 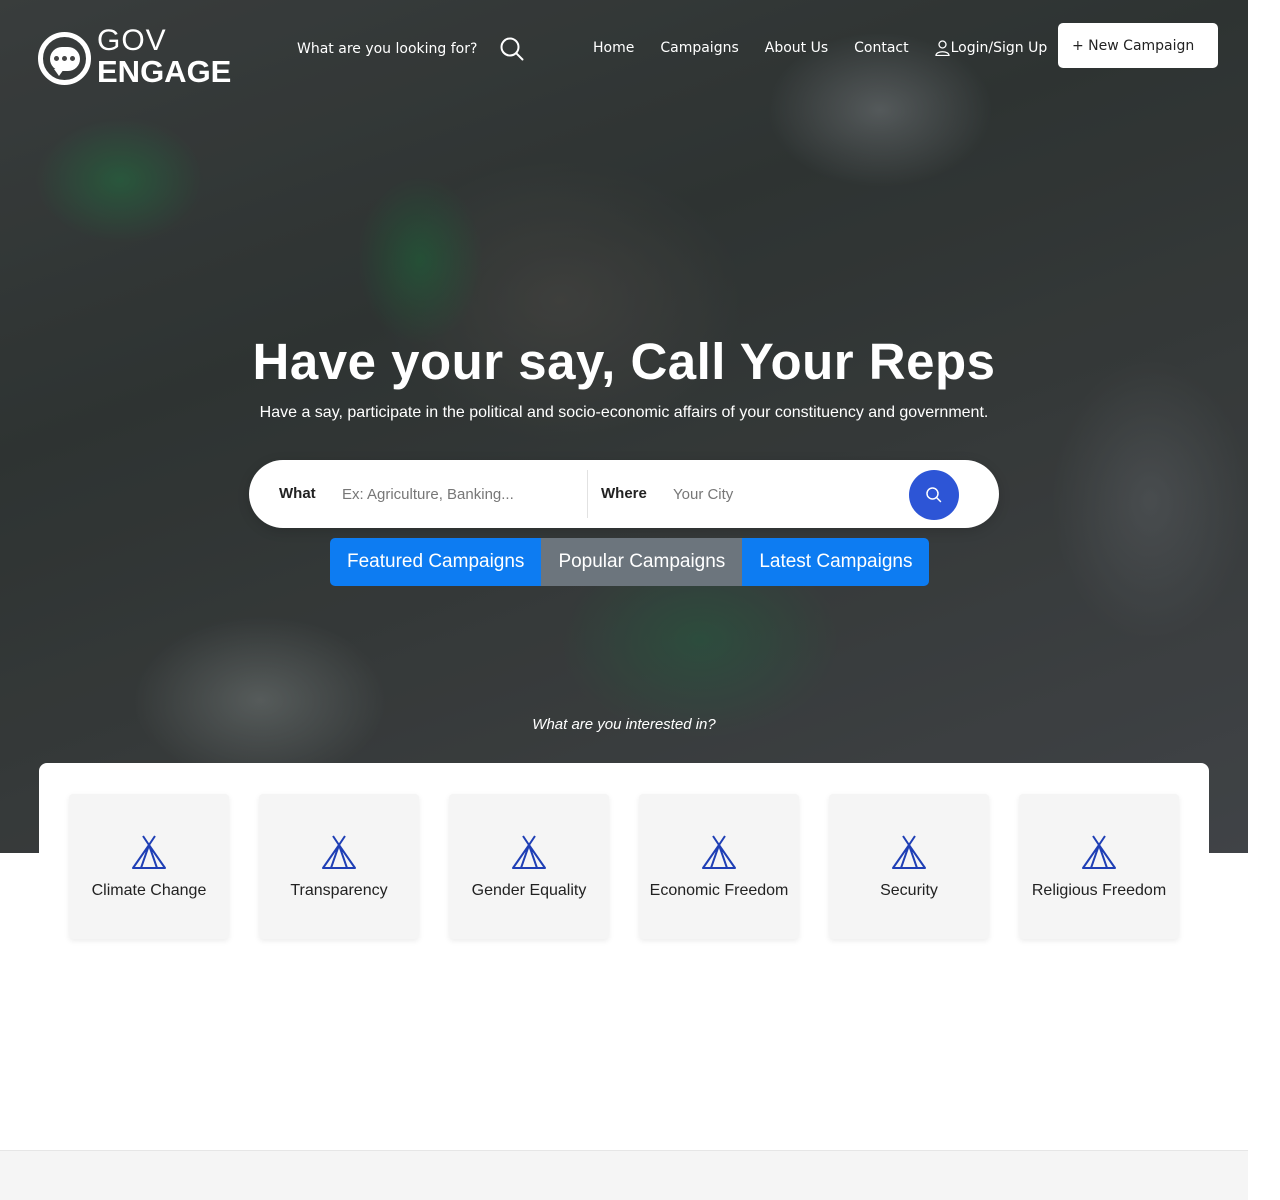 What do you see at coordinates (1138, 45) in the screenshot?
I see `new-campaign-button: + New Campaign` at bounding box center [1138, 45].